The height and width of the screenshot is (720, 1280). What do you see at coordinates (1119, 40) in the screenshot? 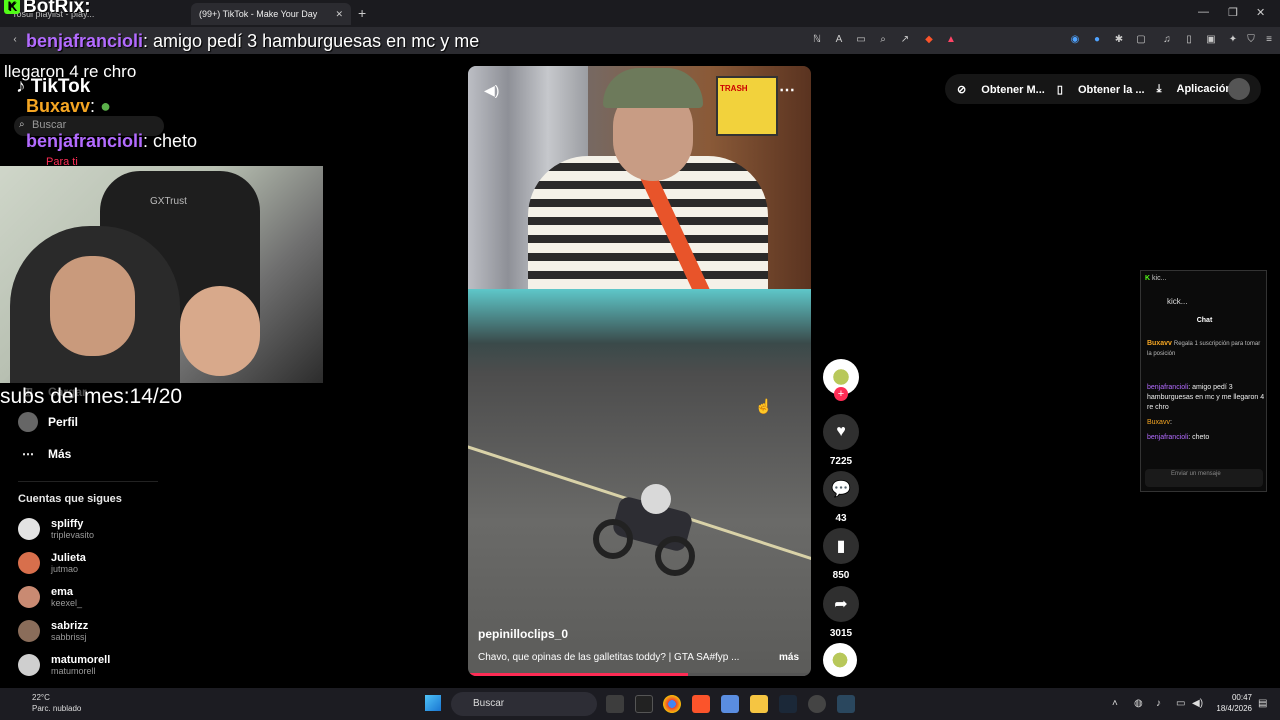
I see `puzzle-icon: ✱` at bounding box center [1119, 40].